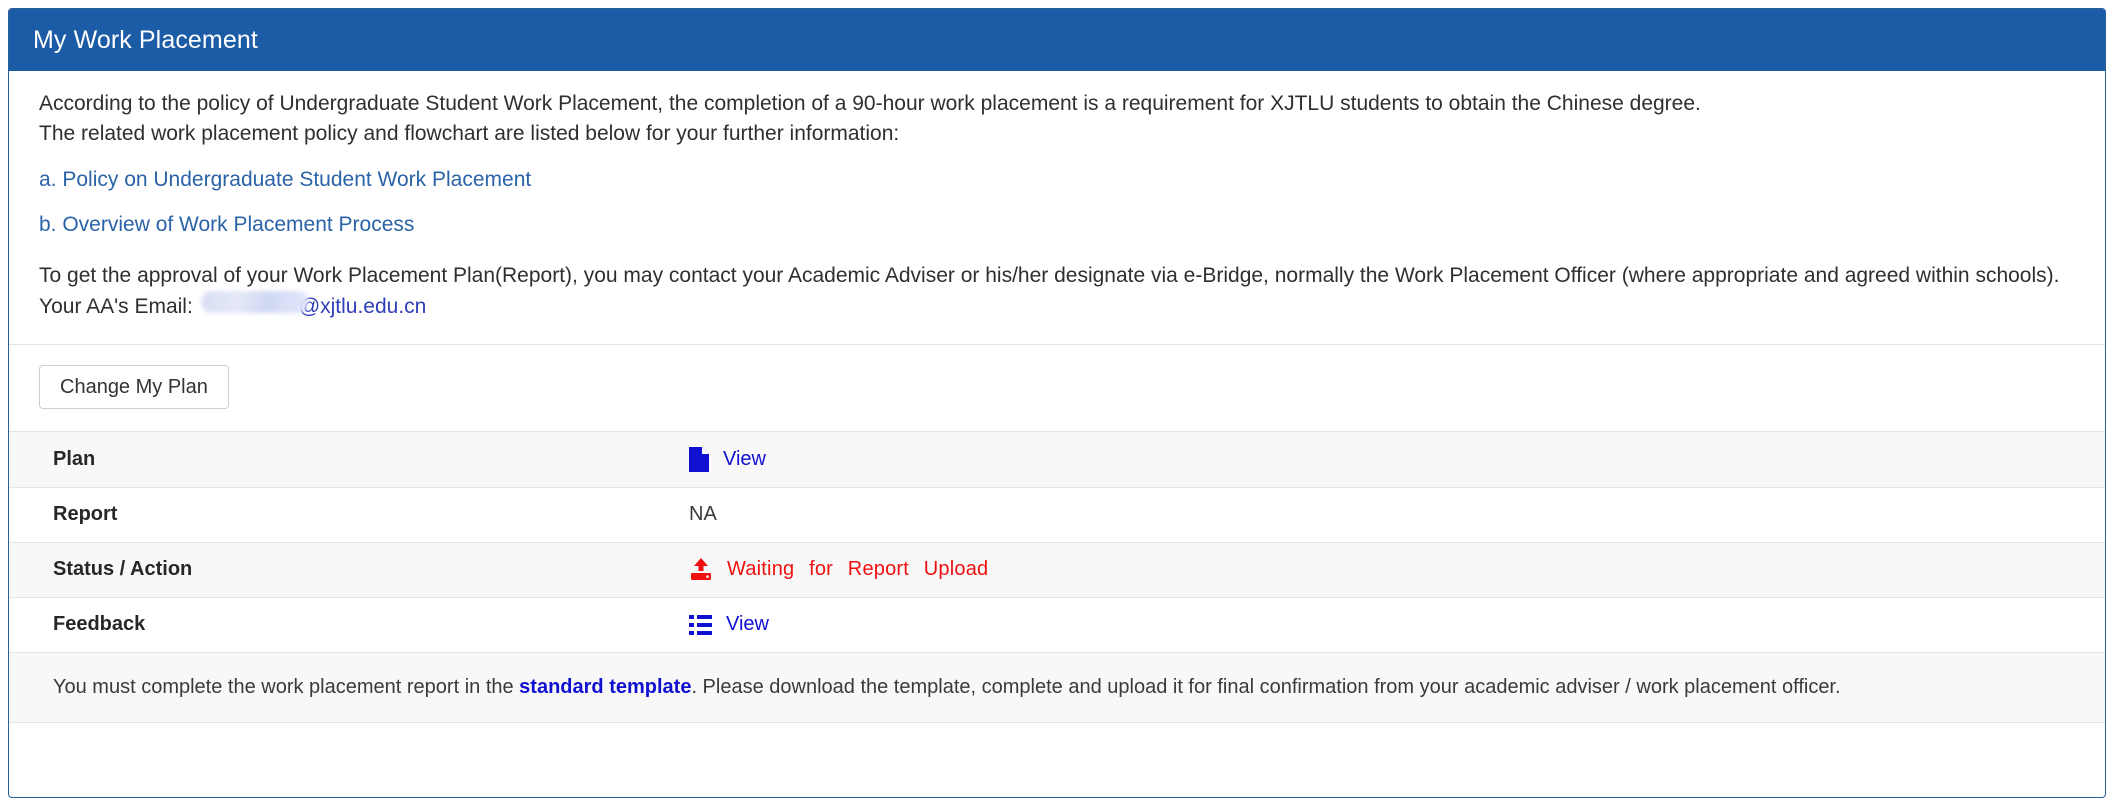 This screenshot has width=2114, height=805. What do you see at coordinates (1057, 225) in the screenshot?
I see `overview-link-row: b. Overview of Work Placement Process` at bounding box center [1057, 225].